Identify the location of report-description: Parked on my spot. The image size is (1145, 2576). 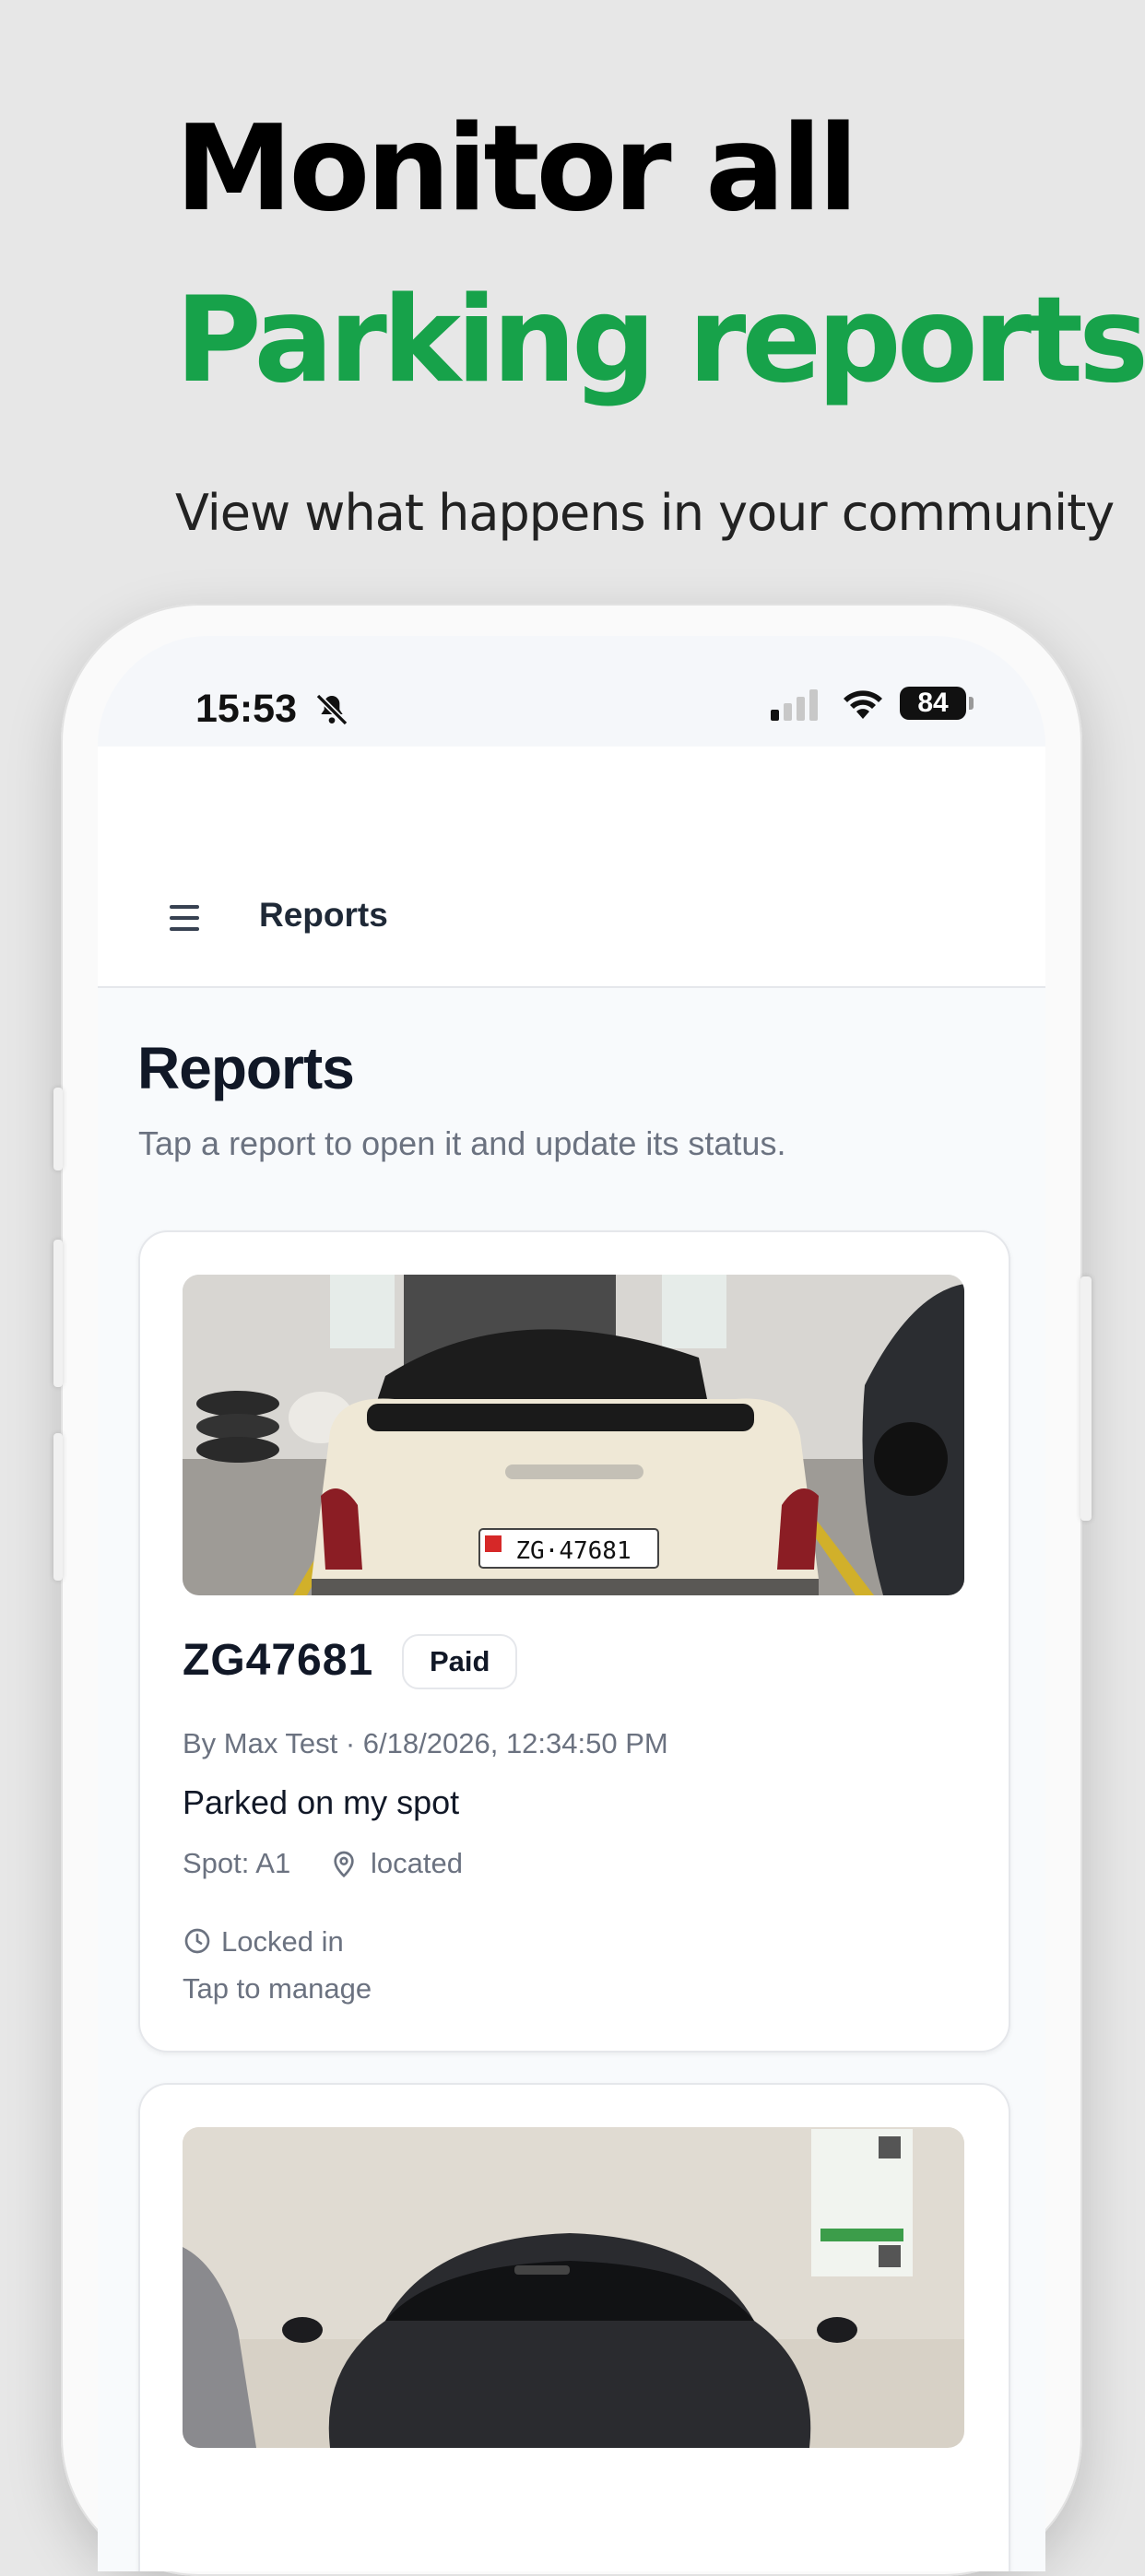
(321, 1802).